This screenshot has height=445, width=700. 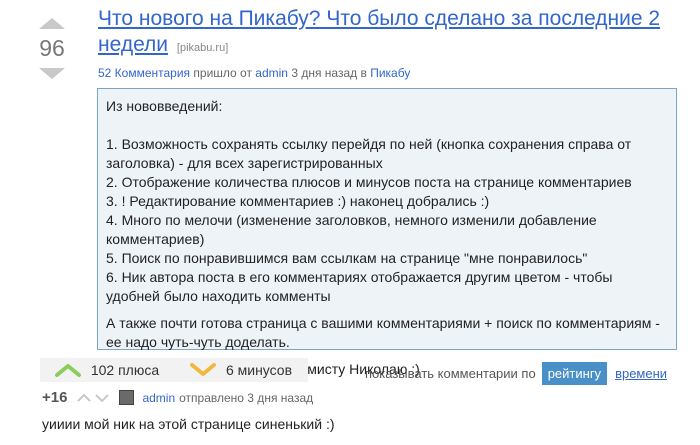 What do you see at coordinates (641, 373) in the screenshot?
I see `sort-by-time-link: времени` at bounding box center [641, 373].